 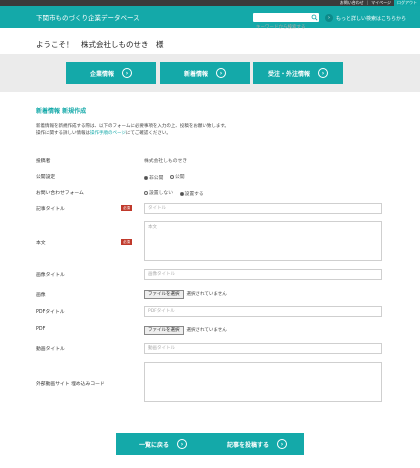 I want to click on body-textarea: 本文, so click(x=263, y=241).